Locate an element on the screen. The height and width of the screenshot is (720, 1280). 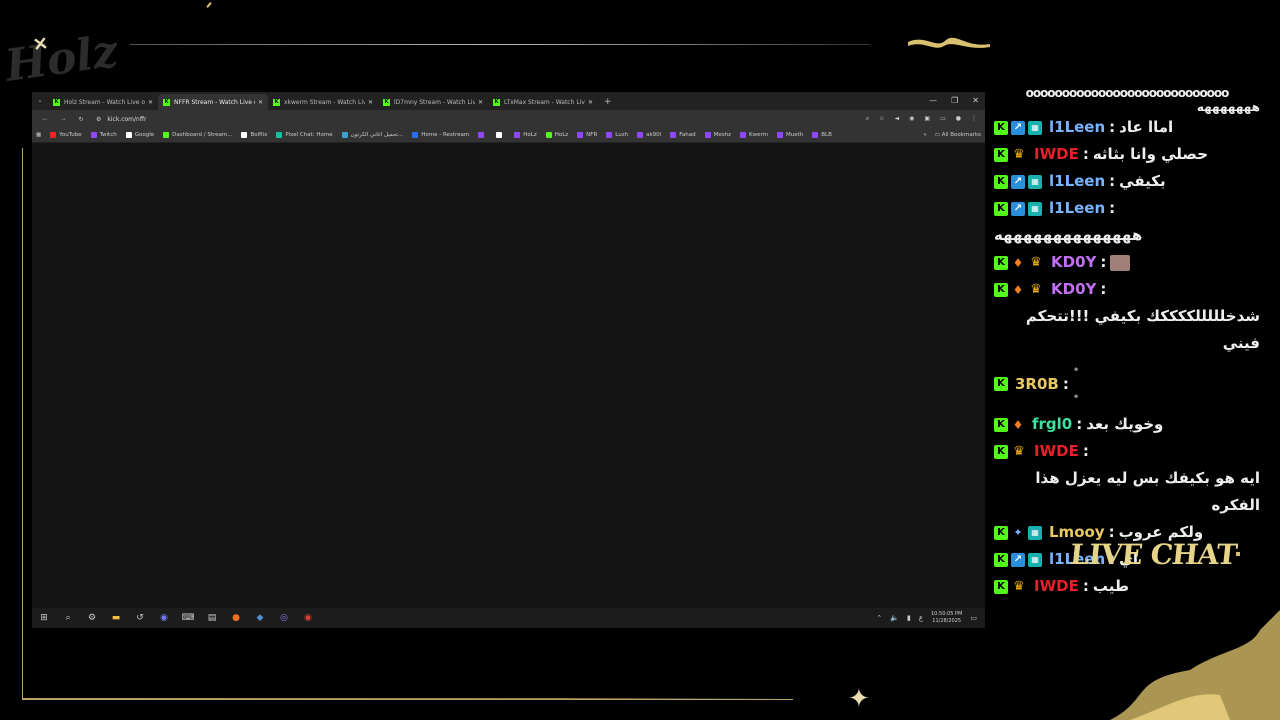
bookmark-item: BLB is located at coordinates (822, 135).